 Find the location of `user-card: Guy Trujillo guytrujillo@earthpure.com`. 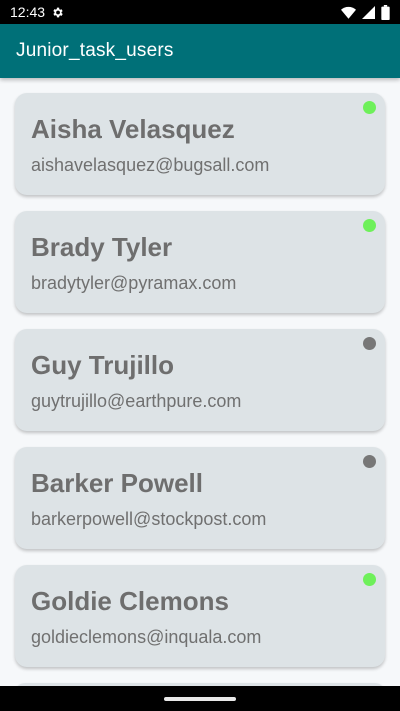

user-card: Guy Trujillo guytrujillo@earthpure.com is located at coordinates (200, 380).